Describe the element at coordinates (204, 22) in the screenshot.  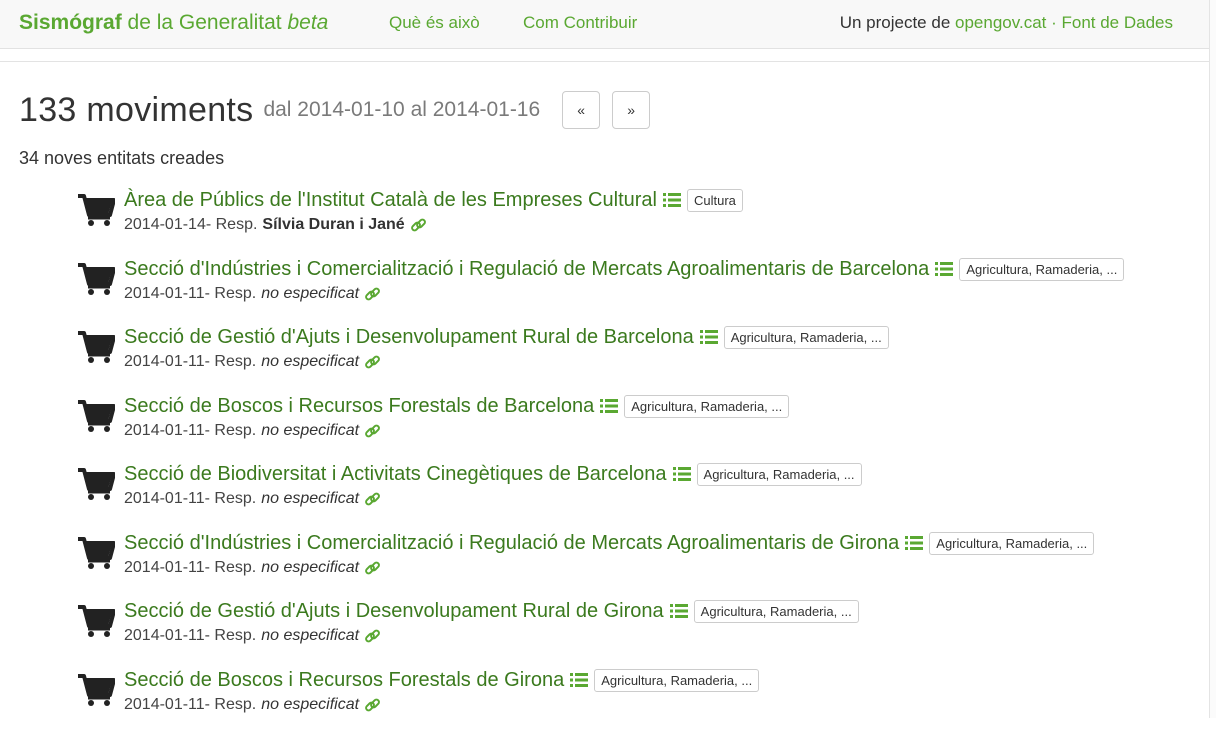
I see `brand-middle: de la Generalitat` at that location.